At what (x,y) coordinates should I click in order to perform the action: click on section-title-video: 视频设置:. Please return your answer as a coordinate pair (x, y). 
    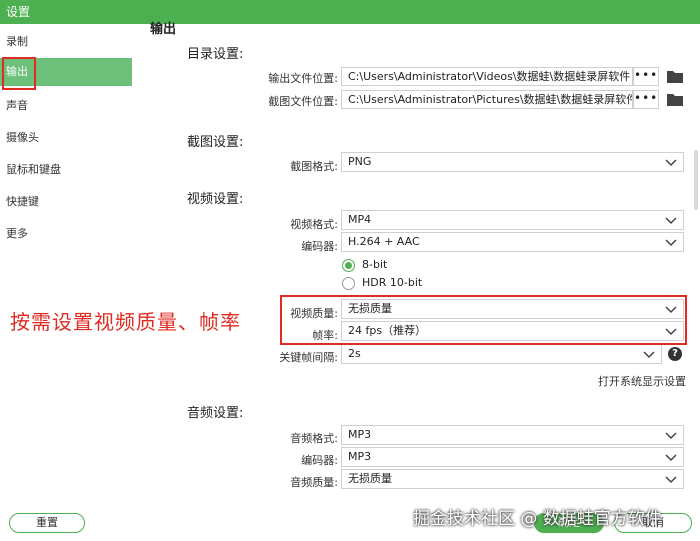
    Looking at the image, I should click on (215, 199).